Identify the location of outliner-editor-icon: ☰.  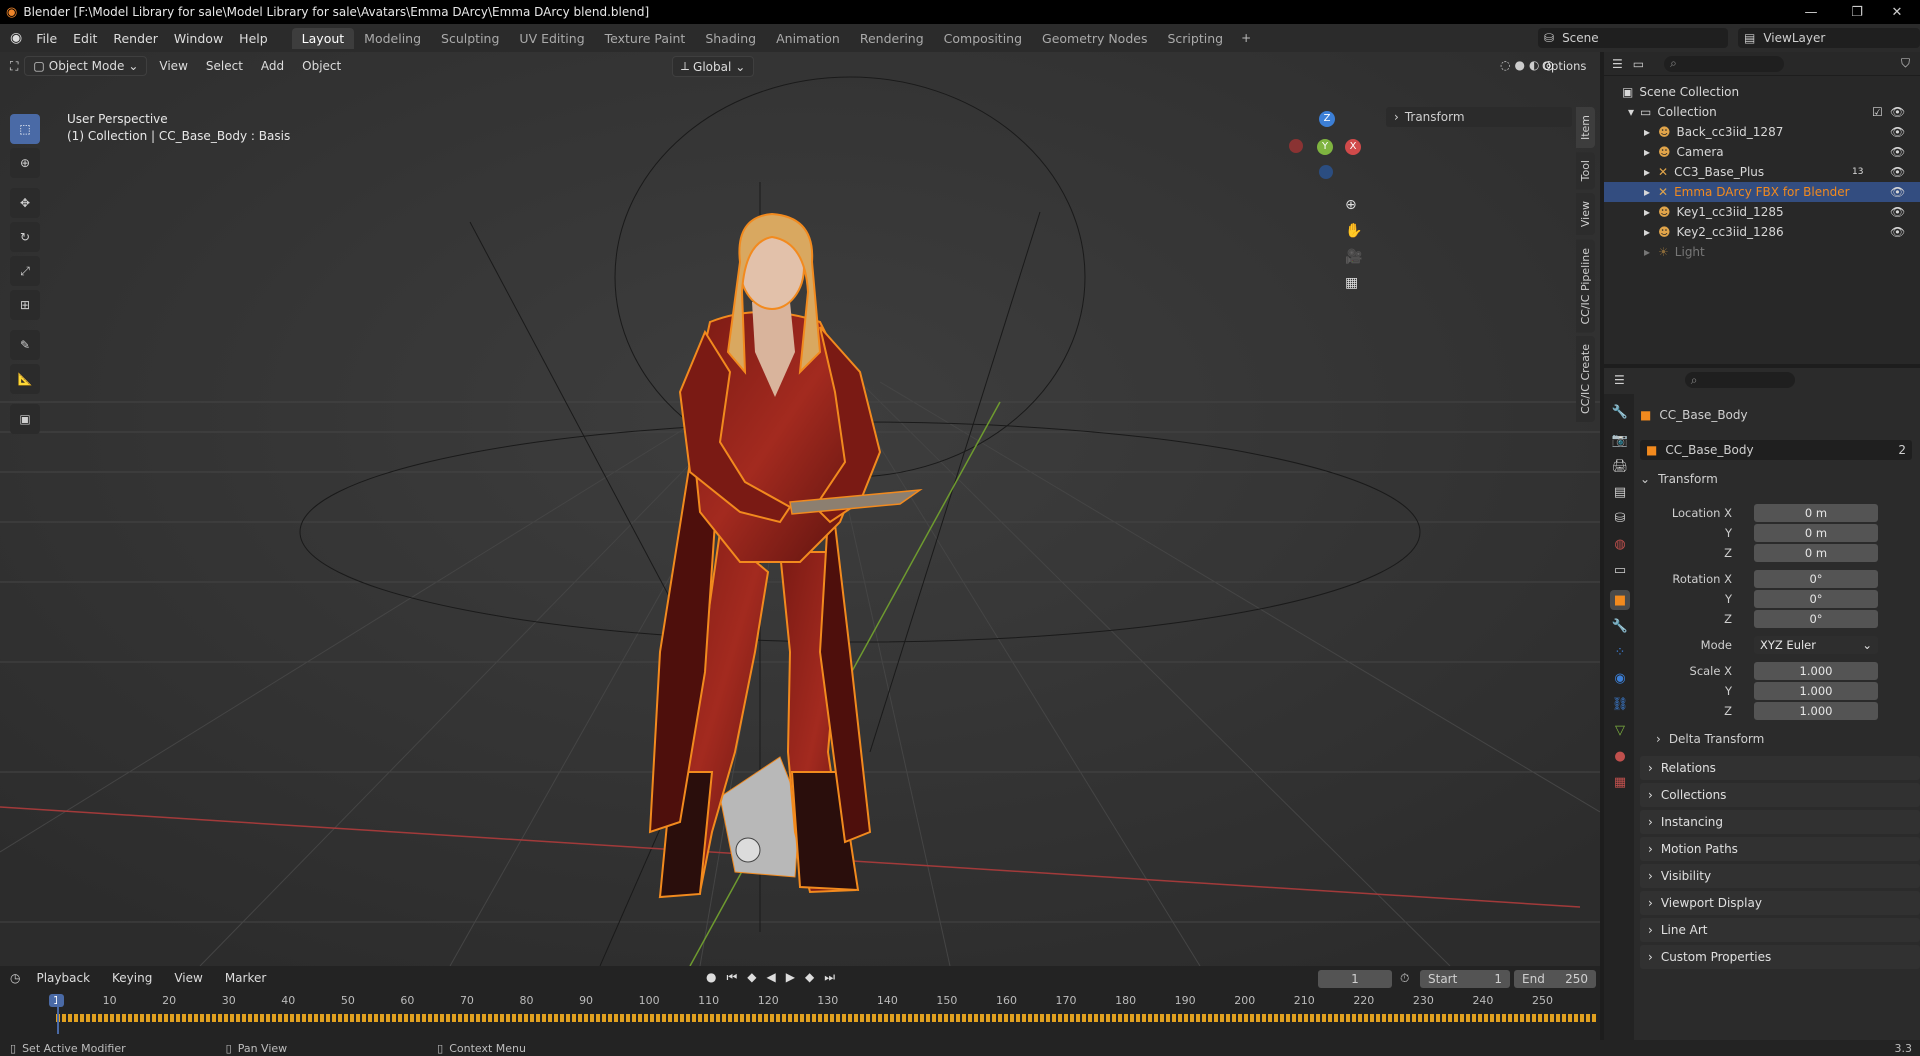
(1617, 64).